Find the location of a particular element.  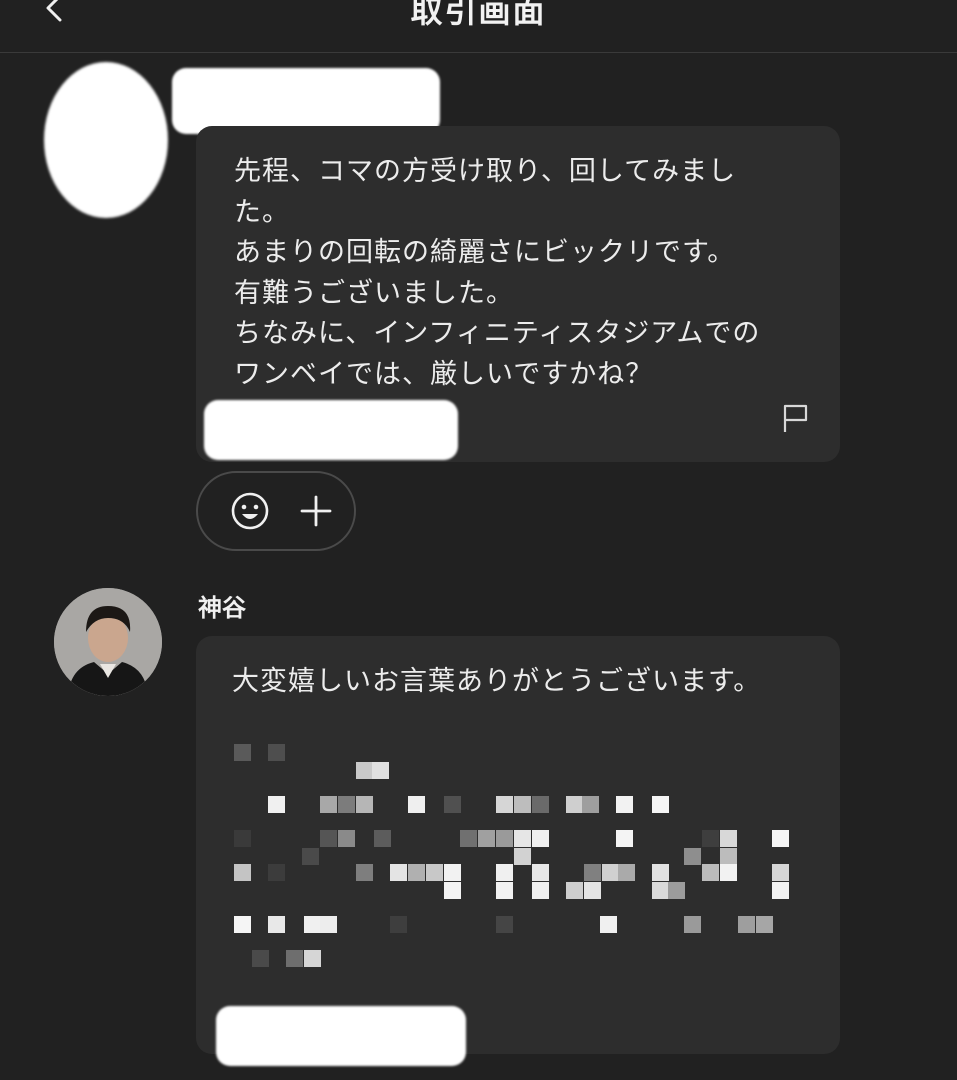

page-title: 取引画面 is located at coordinates (478, 15).